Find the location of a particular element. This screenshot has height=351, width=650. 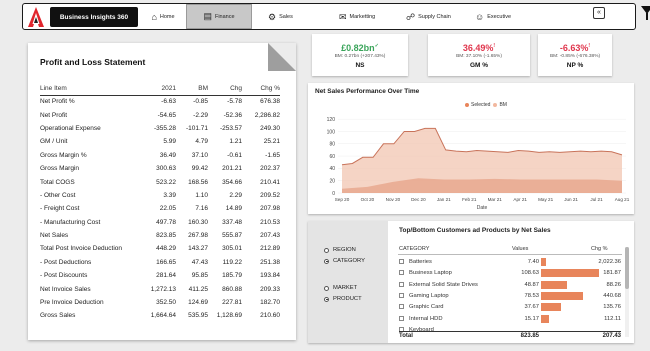

pl-row: Gross Margin 300.63 99.42 201.21 202.37 is located at coordinates (160, 168).